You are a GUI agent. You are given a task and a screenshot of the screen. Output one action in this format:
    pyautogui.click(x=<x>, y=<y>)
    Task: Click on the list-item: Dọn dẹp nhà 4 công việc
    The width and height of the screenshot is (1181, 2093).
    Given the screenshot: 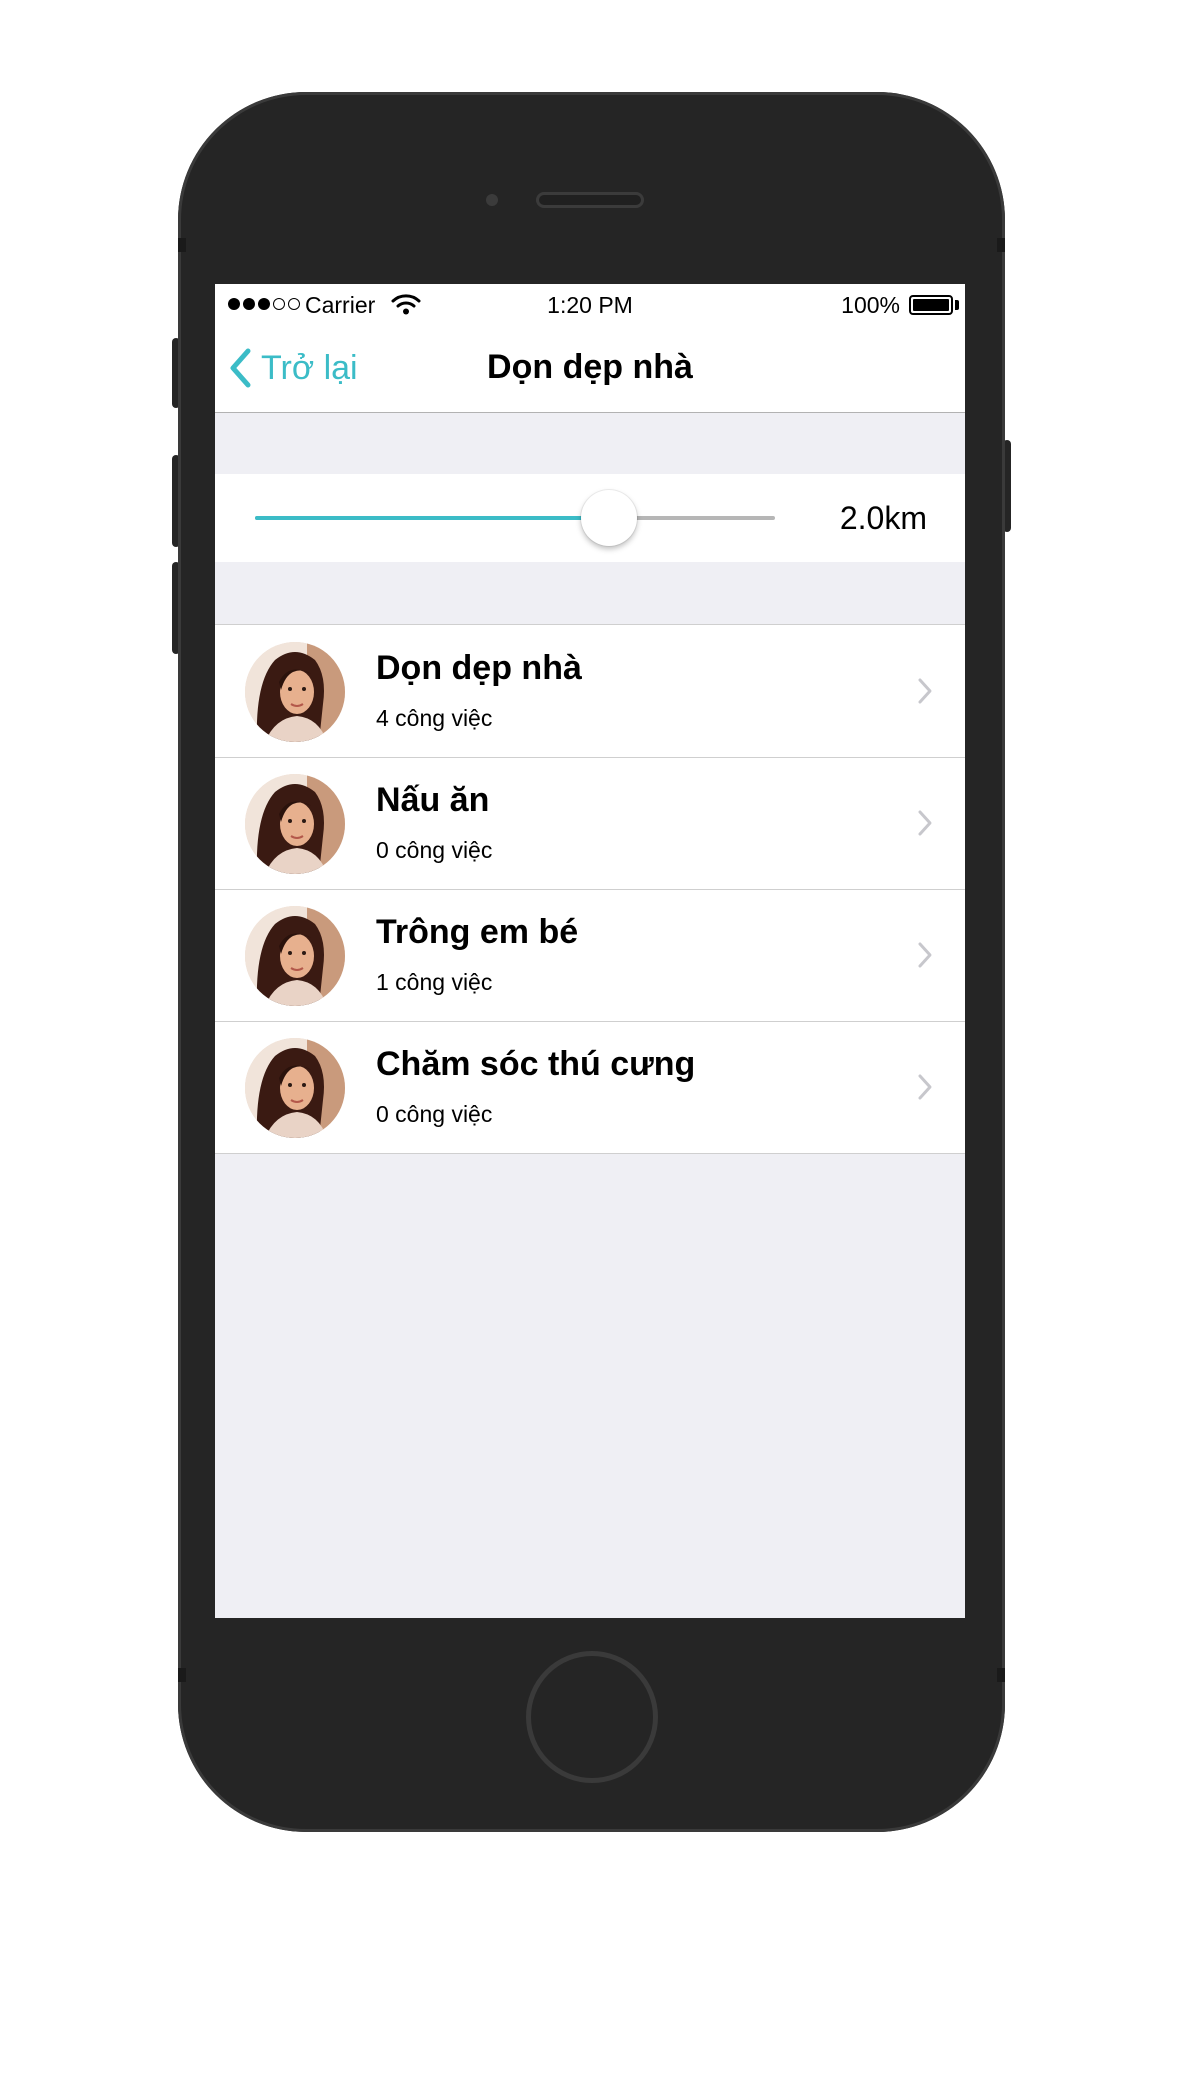 What is the action you would take?
    pyautogui.click(x=590, y=691)
    